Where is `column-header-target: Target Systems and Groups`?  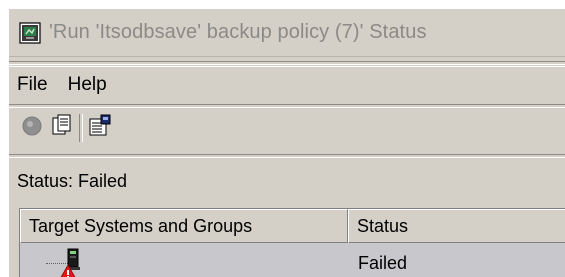
column-header-target: Target Systems and Groups is located at coordinates (184, 226).